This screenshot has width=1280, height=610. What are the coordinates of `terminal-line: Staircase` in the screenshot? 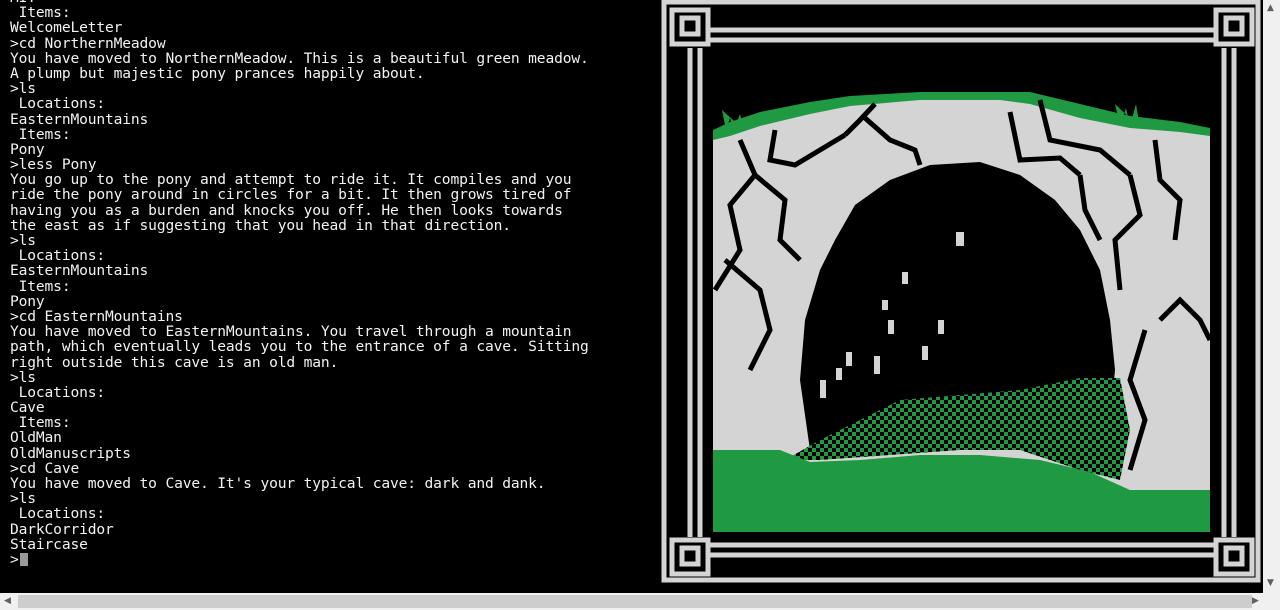 It's located at (49, 544).